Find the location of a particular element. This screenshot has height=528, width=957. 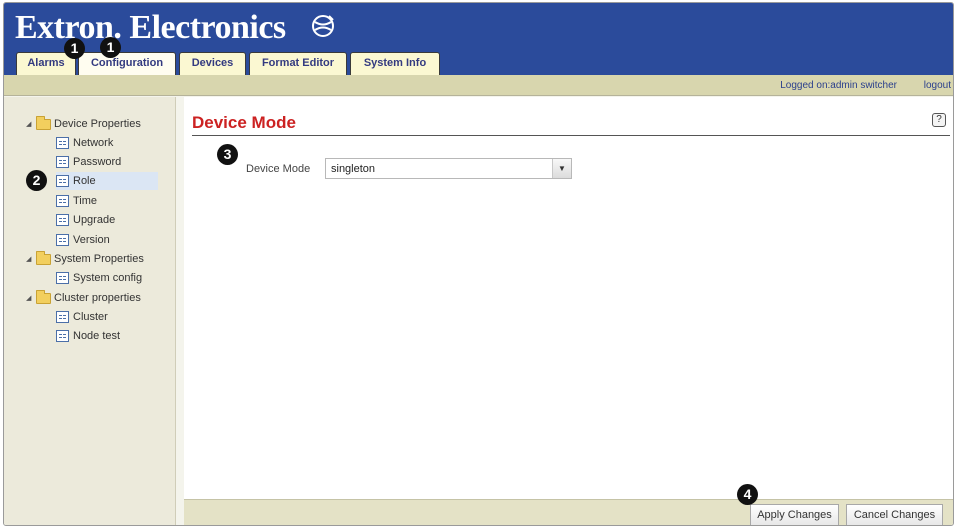

tree-item-label: System config is located at coordinates (108, 278).